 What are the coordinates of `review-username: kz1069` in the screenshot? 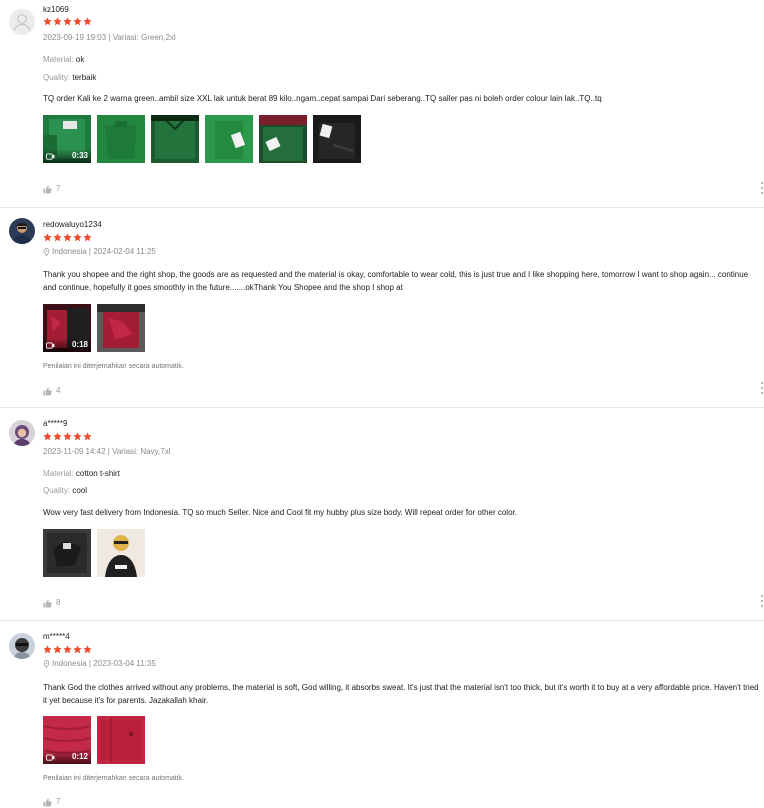 It's located at (56, 10).